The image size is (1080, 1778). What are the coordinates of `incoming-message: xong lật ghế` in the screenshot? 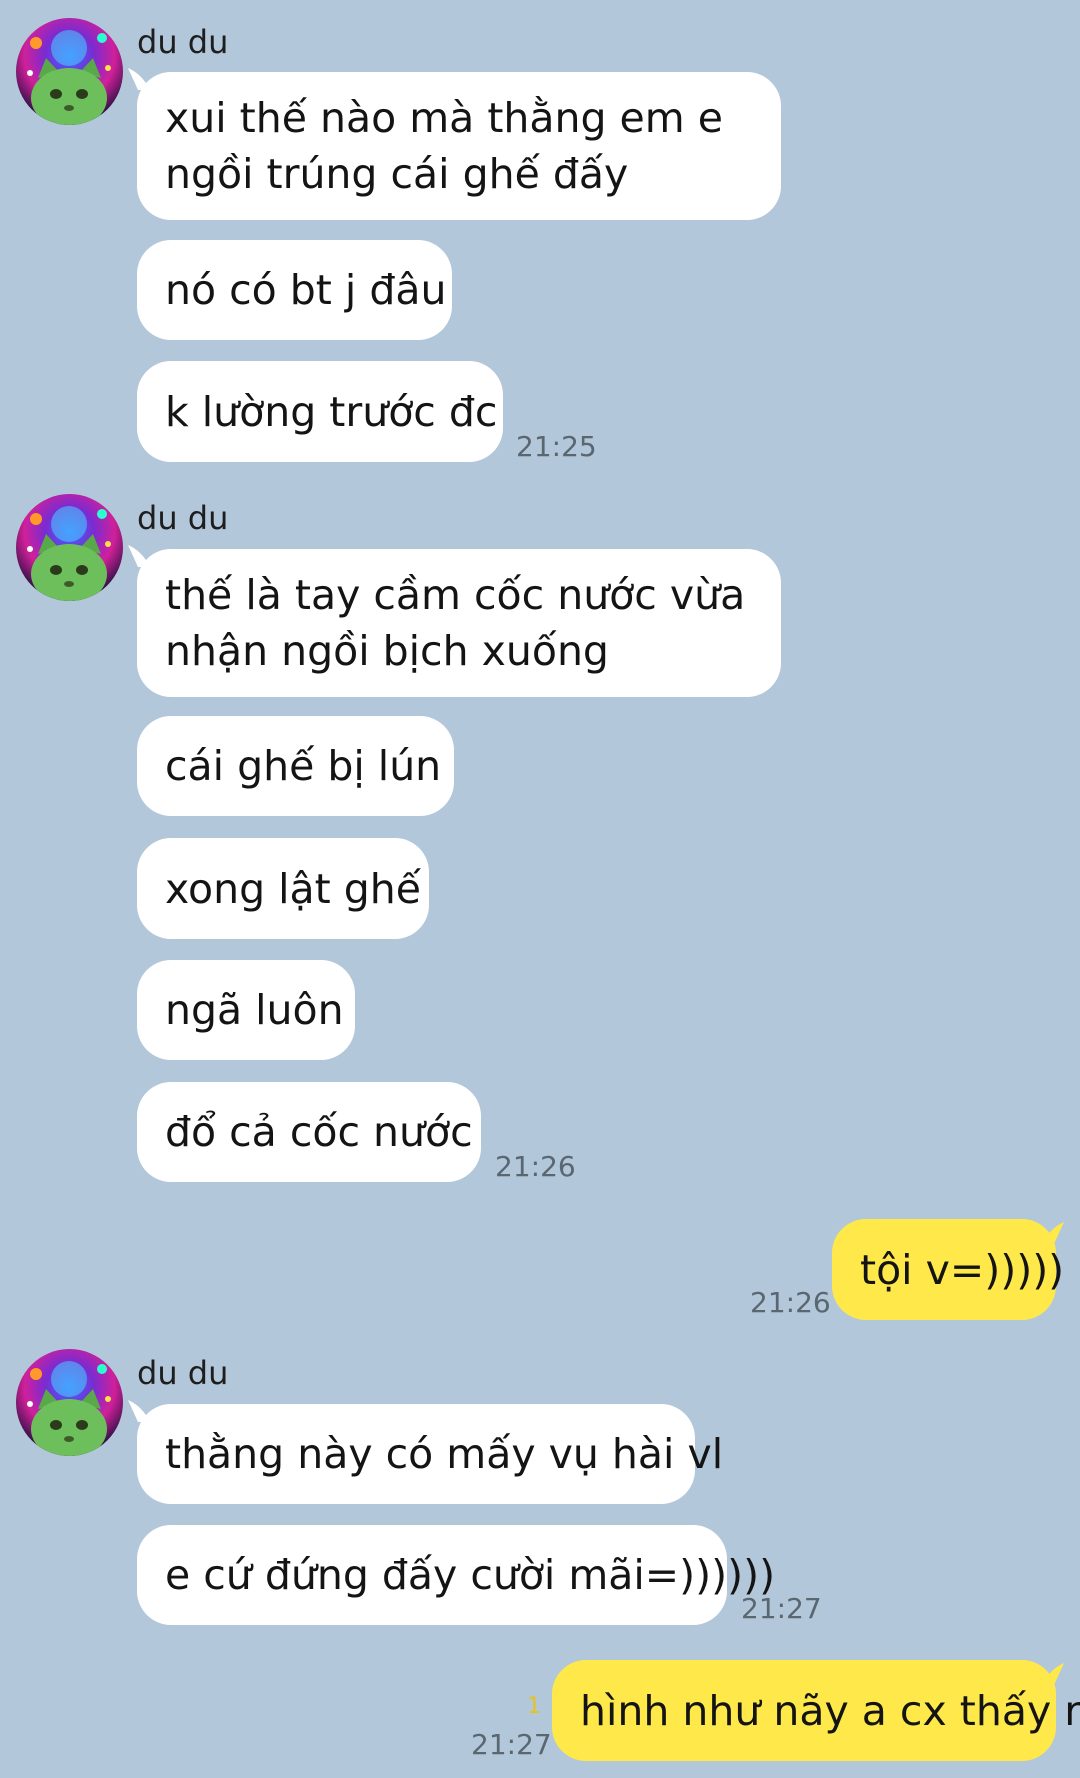 It's located at (283, 888).